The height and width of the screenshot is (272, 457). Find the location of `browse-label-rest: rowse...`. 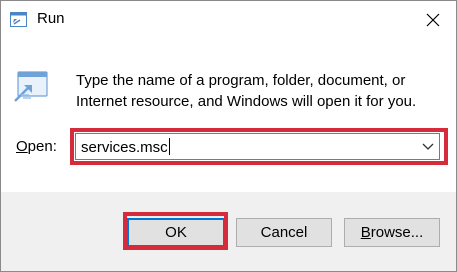

browse-label-rest: rowse... is located at coordinates (397, 232).